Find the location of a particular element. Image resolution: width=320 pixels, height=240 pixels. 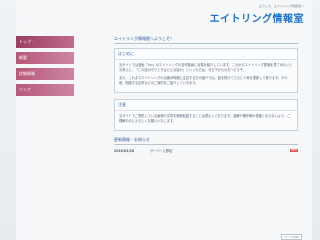

site-tagline: ようこそ、エイトリング情報室へ is located at coordinates (281, 6).